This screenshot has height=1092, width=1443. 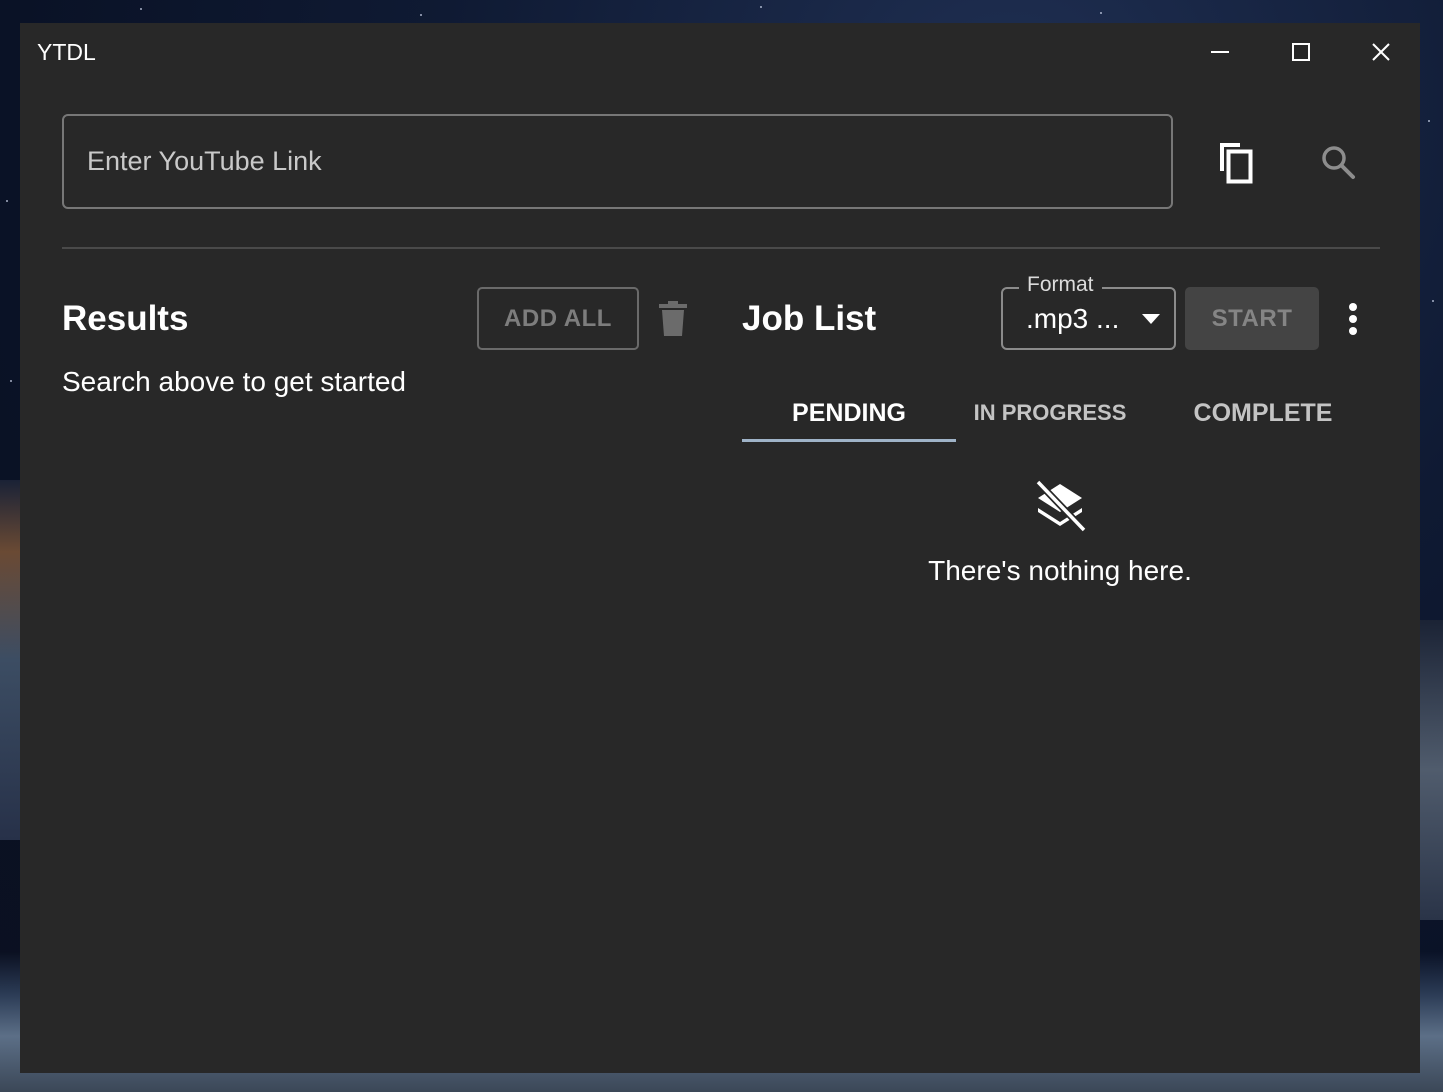 What do you see at coordinates (809, 318) in the screenshot?
I see `job-list-heading: Job List` at bounding box center [809, 318].